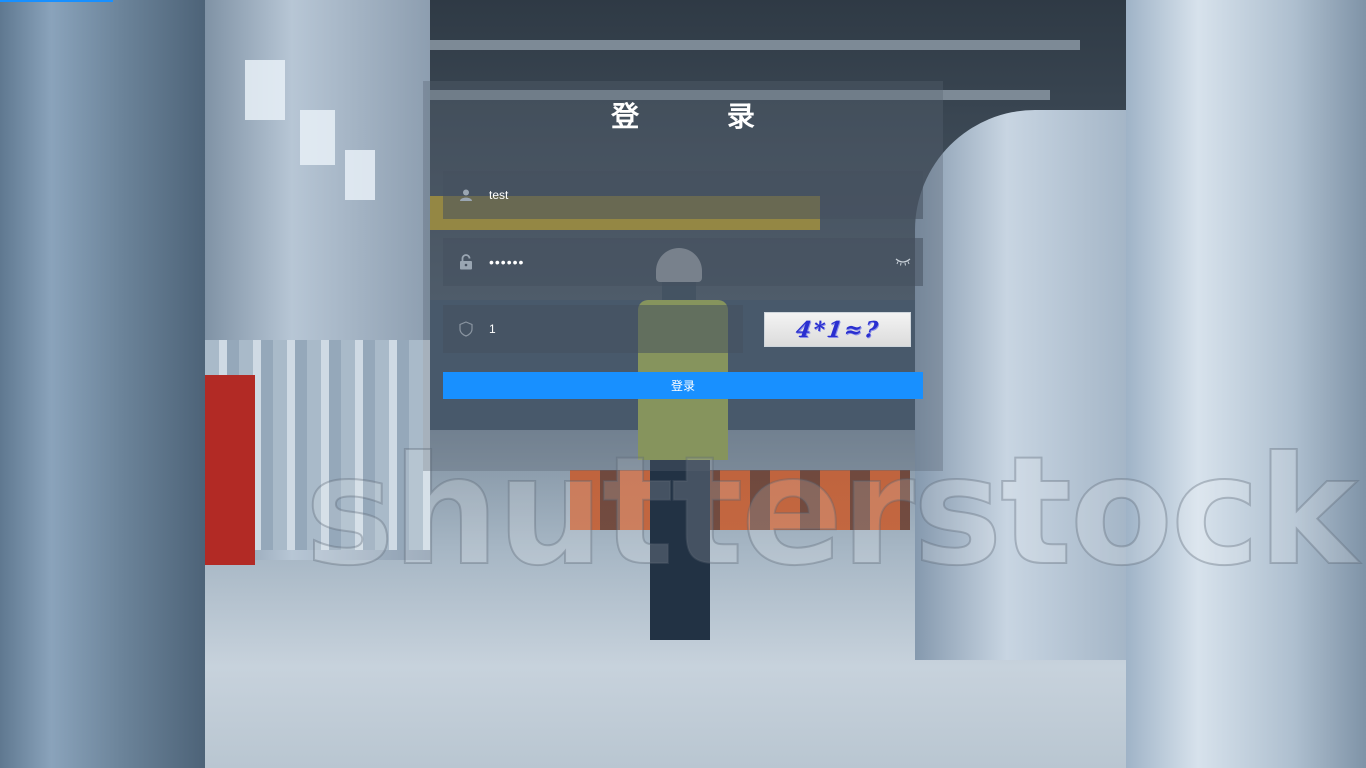 The image size is (1366, 768). Describe the element at coordinates (227, 470) in the screenshot. I see `red-machine` at that location.